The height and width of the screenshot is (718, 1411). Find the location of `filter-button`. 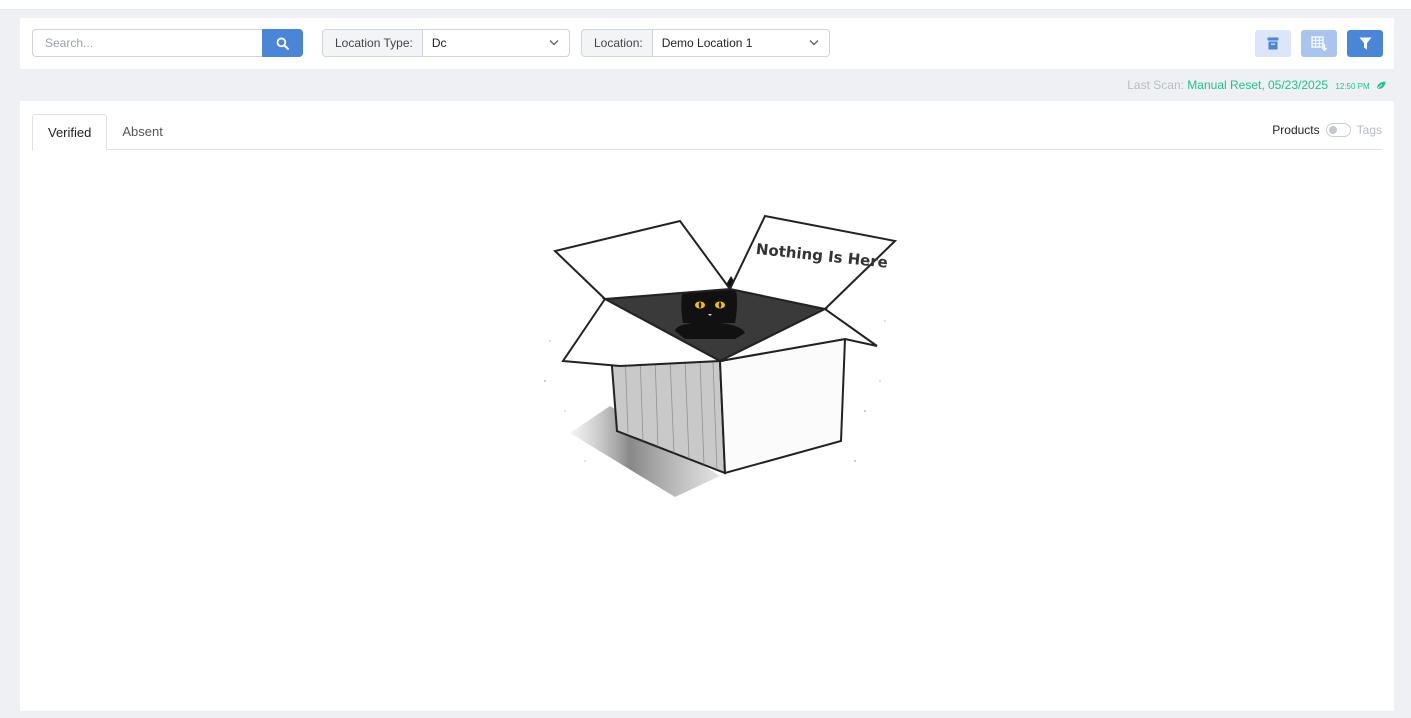

filter-button is located at coordinates (1365, 43).